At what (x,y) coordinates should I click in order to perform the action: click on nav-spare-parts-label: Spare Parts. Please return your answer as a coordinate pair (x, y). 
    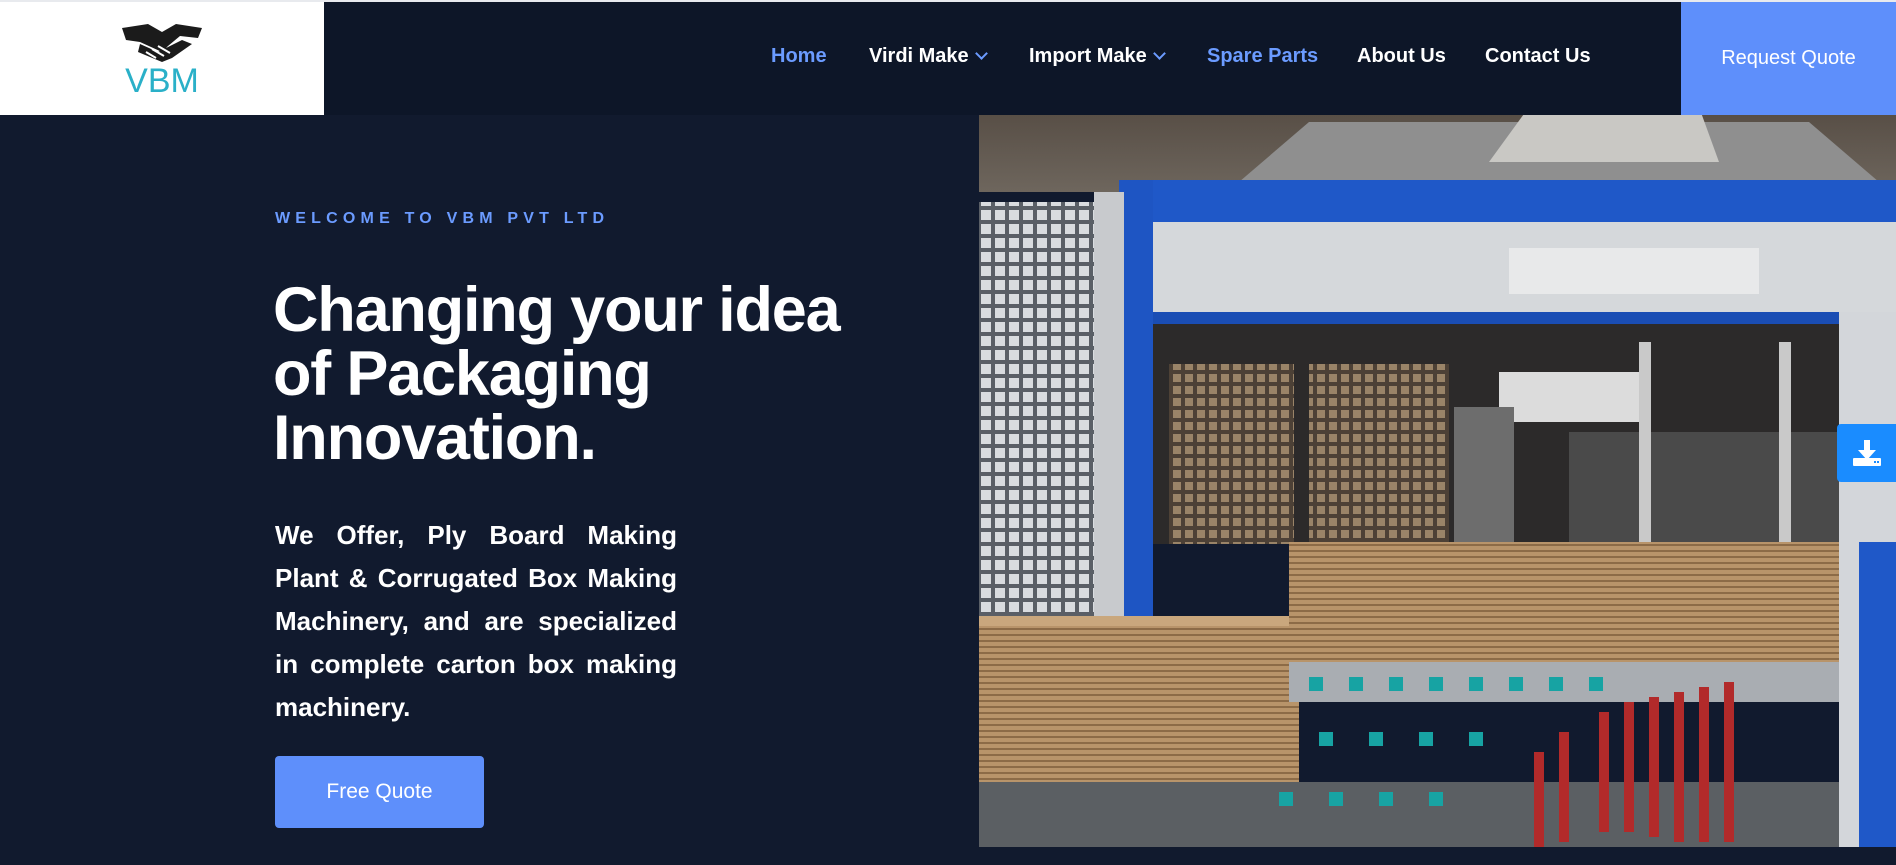
    Looking at the image, I should click on (1263, 56).